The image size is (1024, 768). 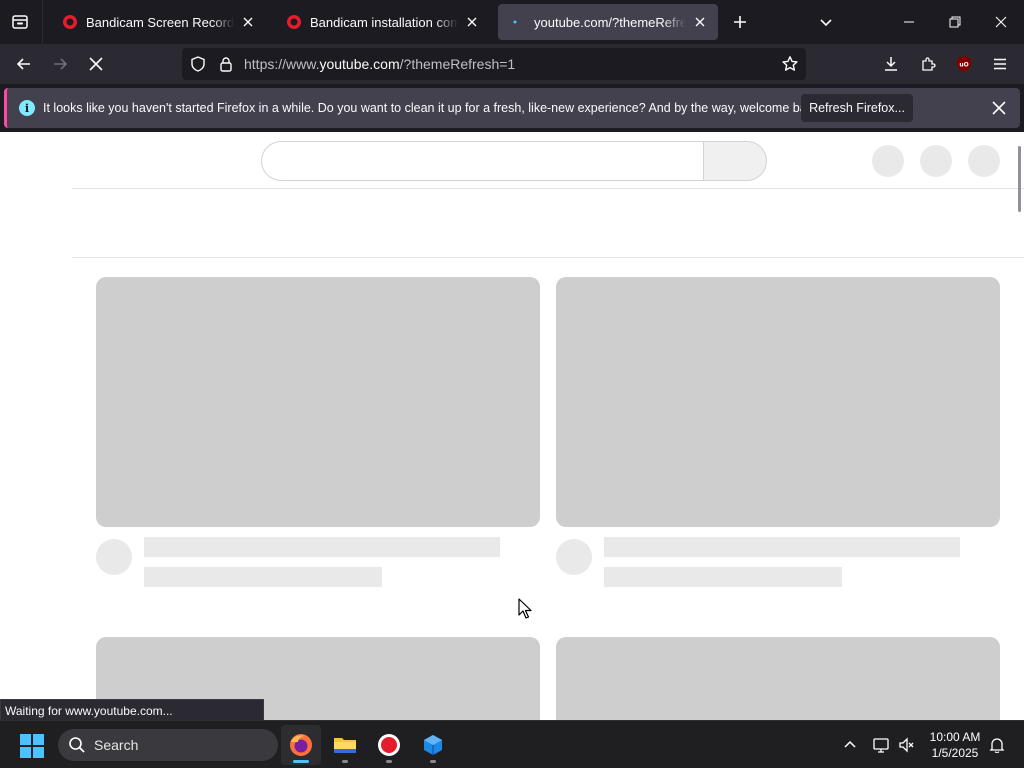 I want to click on firefox-view-icon, so click(x=20, y=22).